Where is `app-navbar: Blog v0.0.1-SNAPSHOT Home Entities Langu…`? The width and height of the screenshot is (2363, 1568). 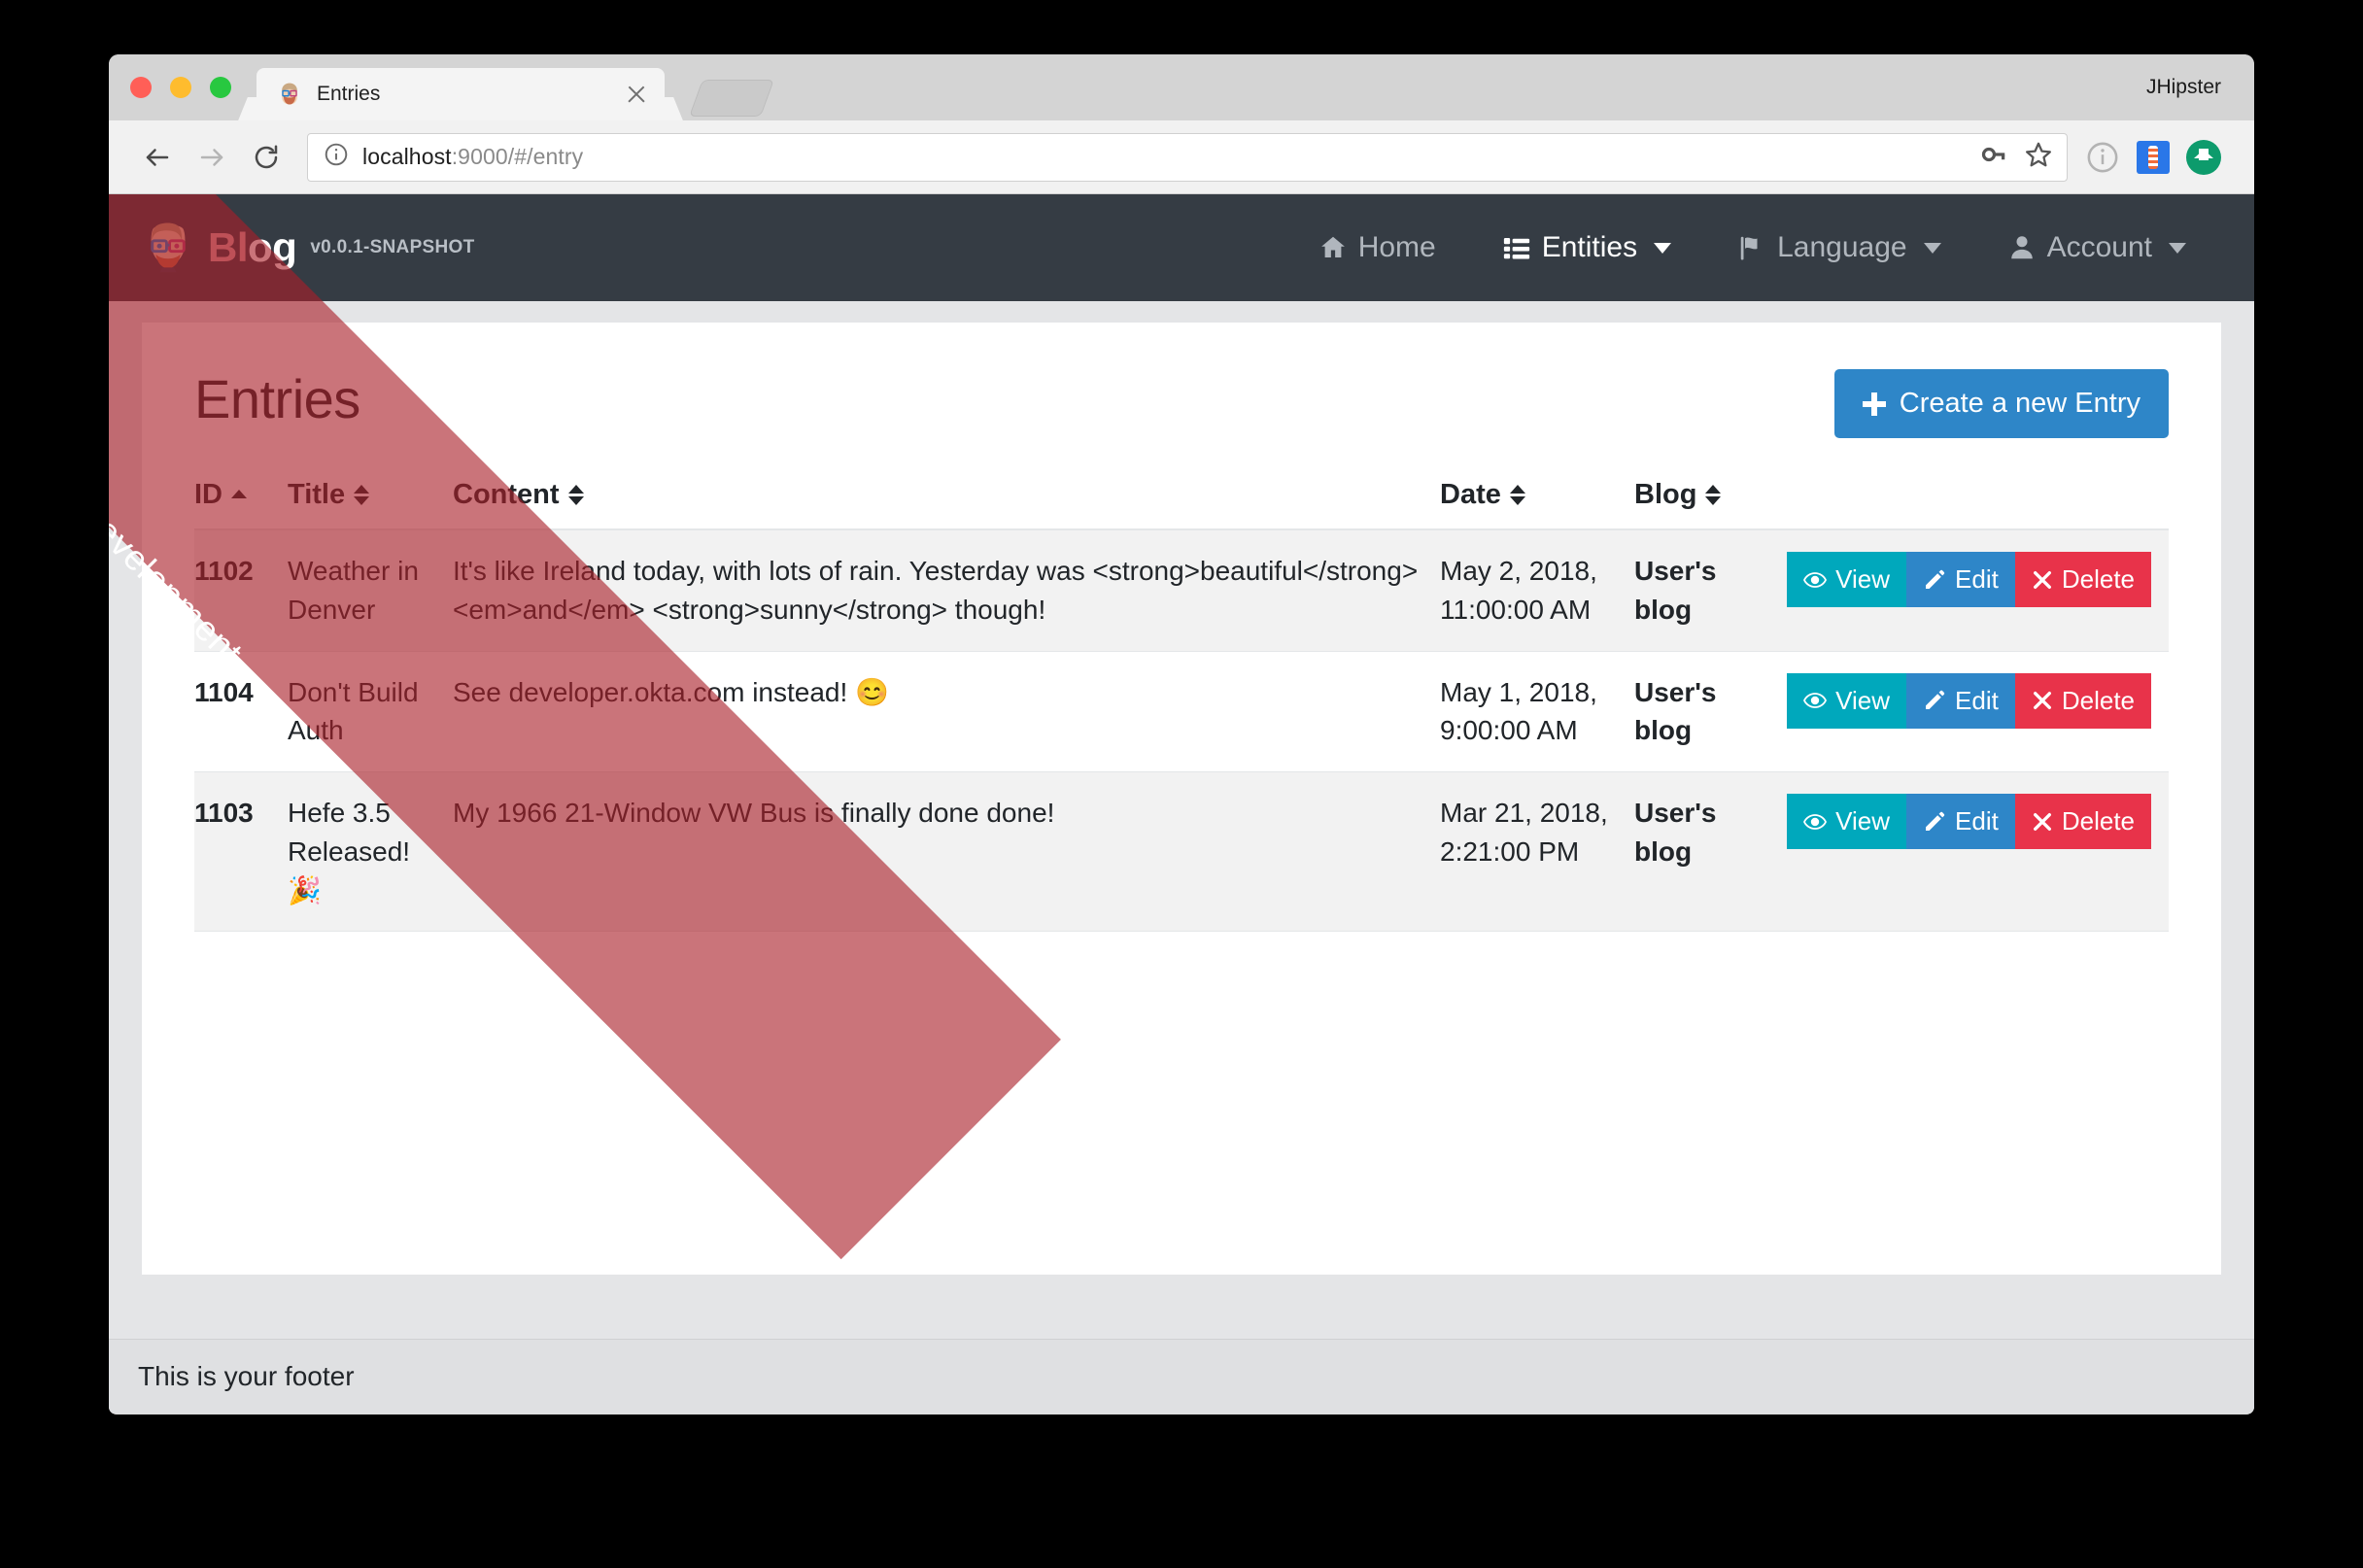 app-navbar: Blog v0.0.1-SNAPSHOT Home Entities Langu… is located at coordinates (1181, 247).